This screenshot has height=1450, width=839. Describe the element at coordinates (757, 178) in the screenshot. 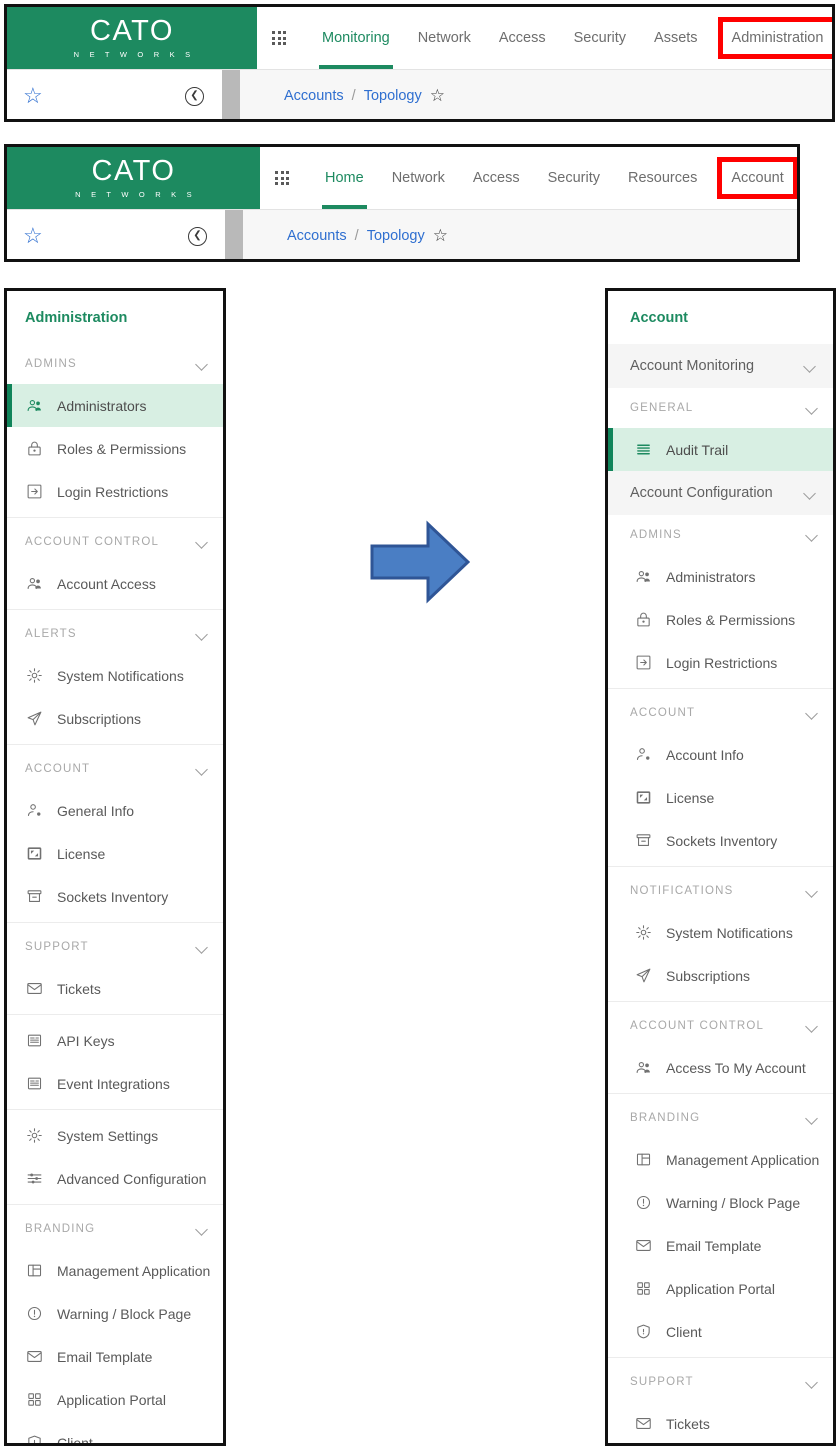

I see `nav-item-account: Account` at that location.